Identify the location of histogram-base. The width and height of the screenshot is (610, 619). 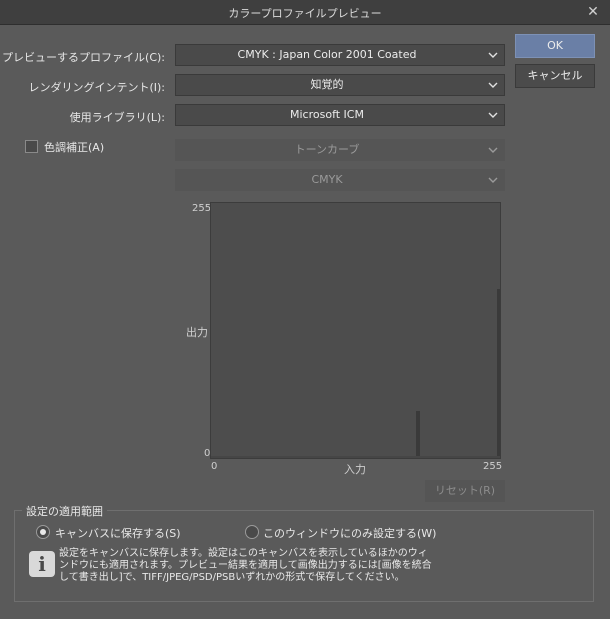
(355, 457).